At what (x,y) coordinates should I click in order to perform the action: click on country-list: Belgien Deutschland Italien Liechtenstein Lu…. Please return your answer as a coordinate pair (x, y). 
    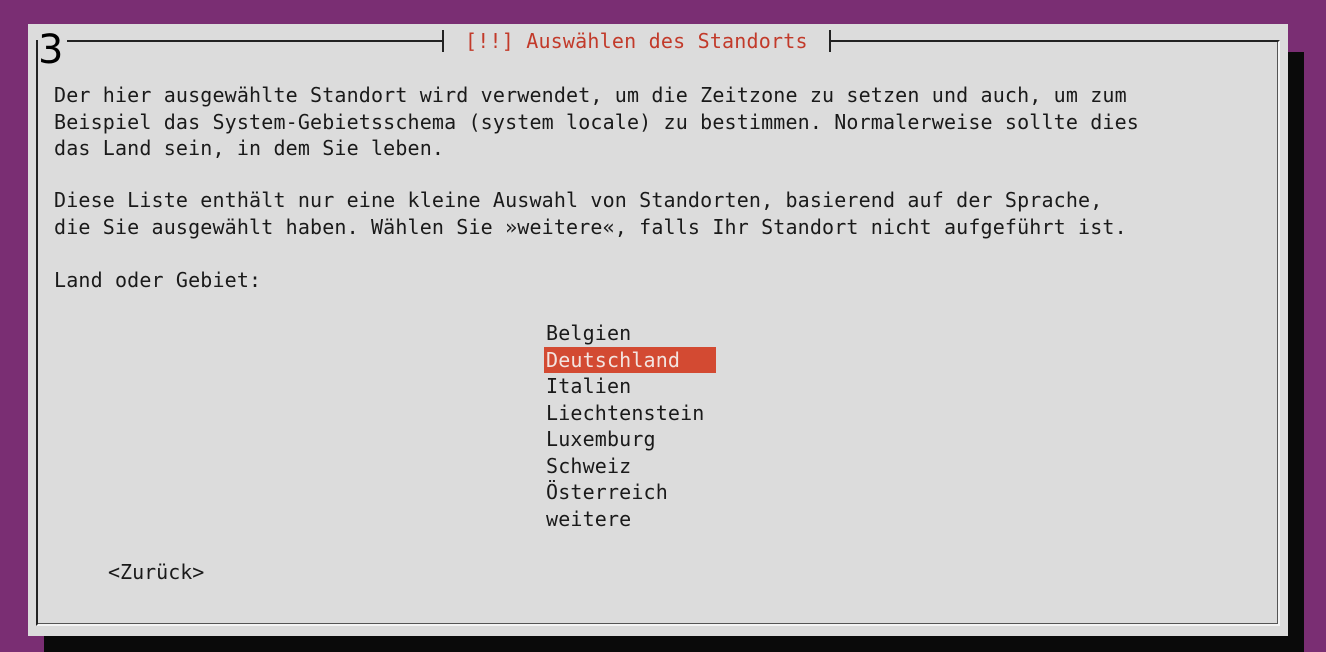
    Looking at the image, I should click on (630, 426).